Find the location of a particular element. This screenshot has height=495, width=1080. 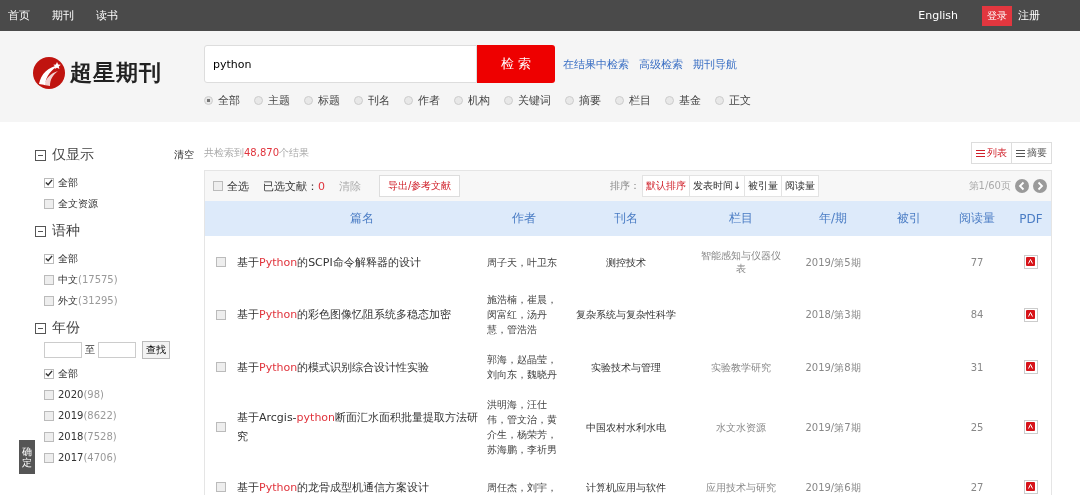

search-field: python is located at coordinates (340, 64).